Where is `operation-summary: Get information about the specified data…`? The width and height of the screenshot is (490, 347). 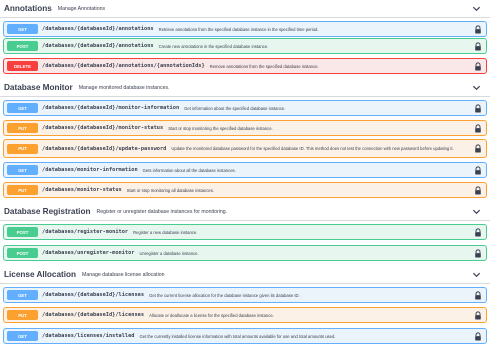
operation-summary: Get information about the specified data… is located at coordinates (235, 108).